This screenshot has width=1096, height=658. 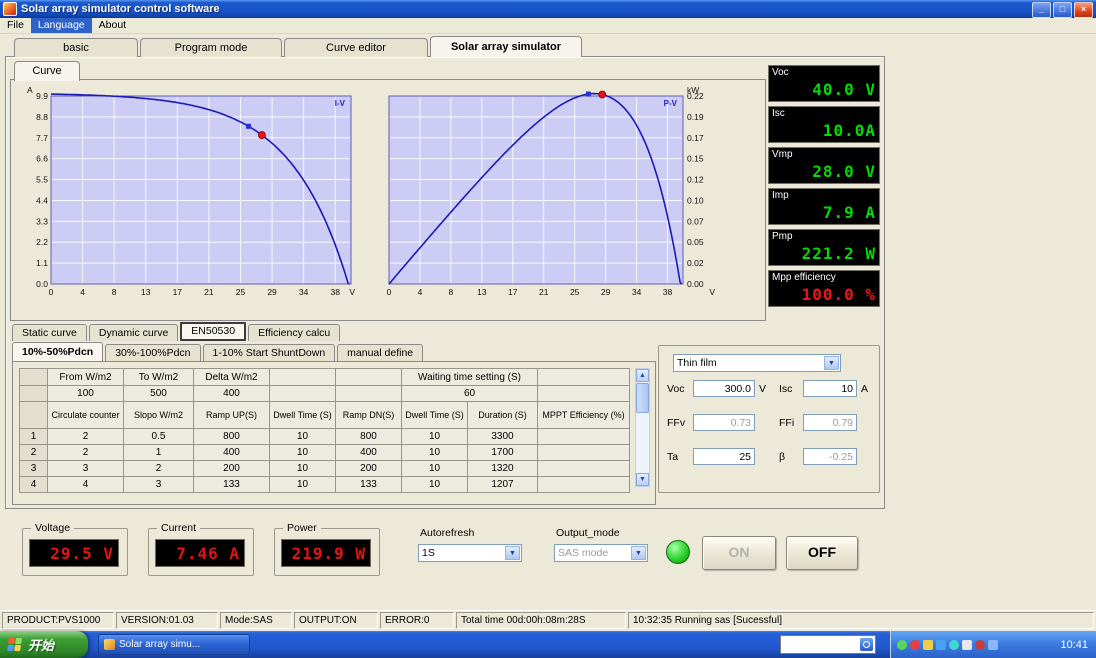 What do you see at coordinates (47, 71) in the screenshot?
I see `tab-curve: Curve` at bounding box center [47, 71].